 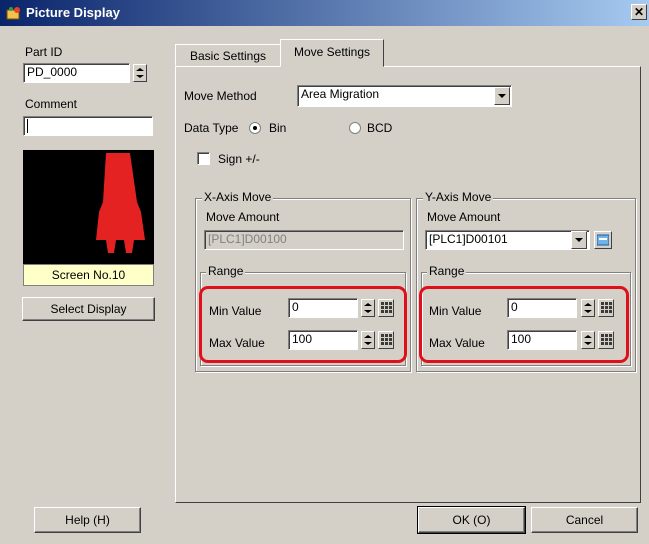 I want to click on preview-shape-icon, so click(x=120, y=203).